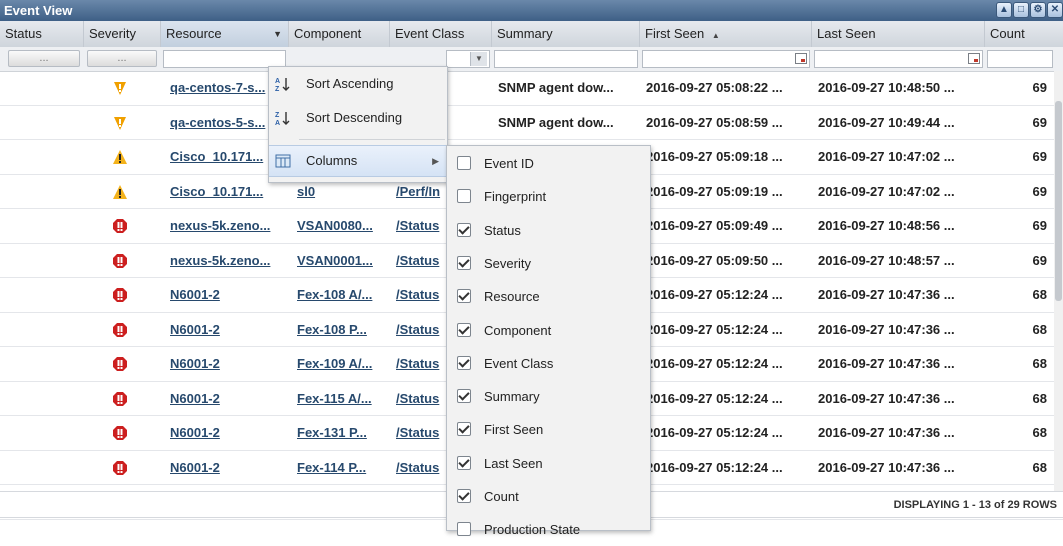  Describe the element at coordinates (548, 296) in the screenshot. I see `column-option: Resource` at that location.